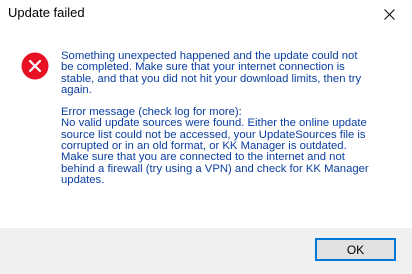 This screenshot has height=274, width=412. What do you see at coordinates (83, 179) in the screenshot?
I see `message-line: updates.` at bounding box center [83, 179].